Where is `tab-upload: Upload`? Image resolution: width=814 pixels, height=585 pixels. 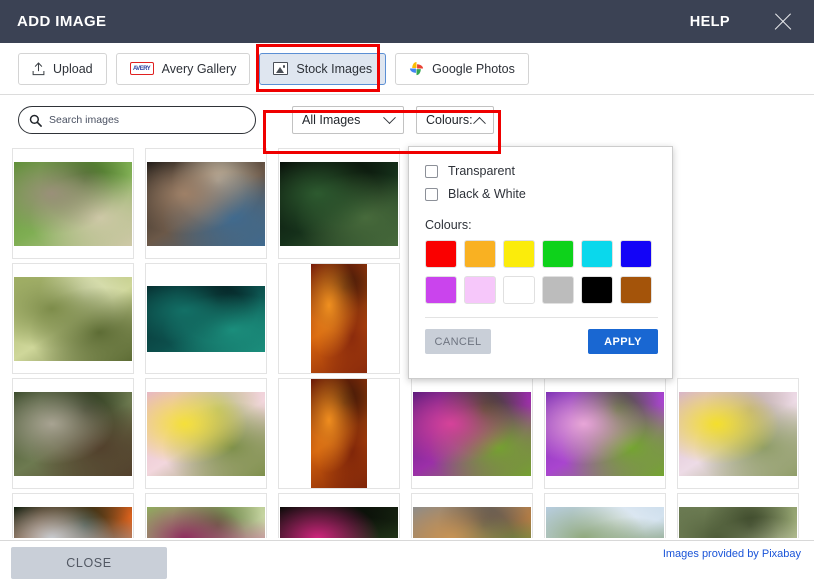 tab-upload: Upload is located at coordinates (62, 68).